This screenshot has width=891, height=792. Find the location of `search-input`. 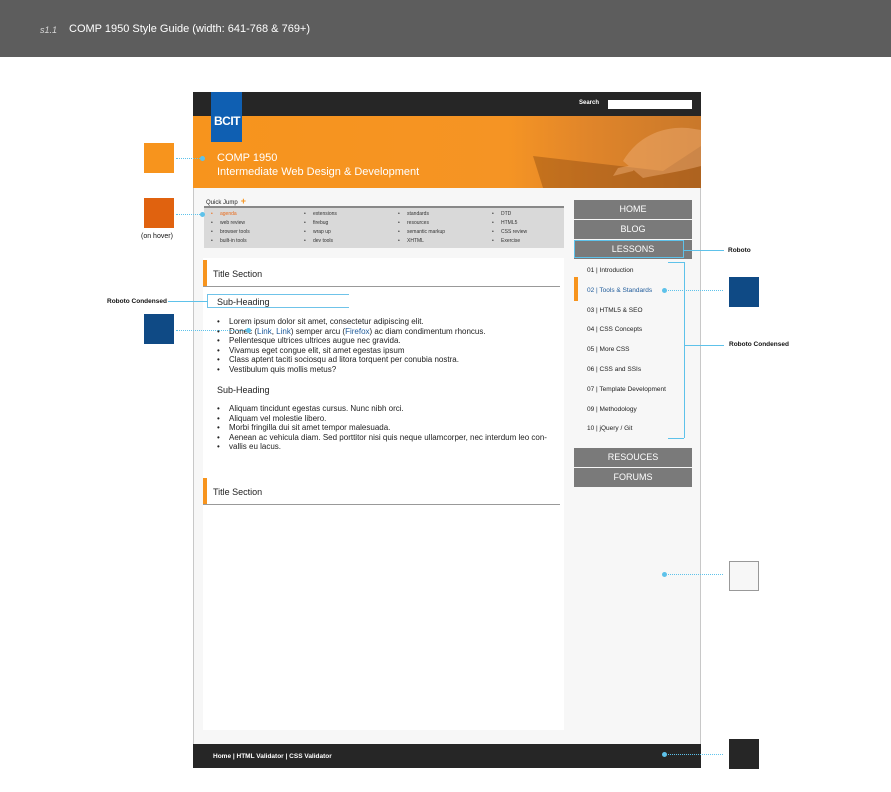

search-input is located at coordinates (650, 104).